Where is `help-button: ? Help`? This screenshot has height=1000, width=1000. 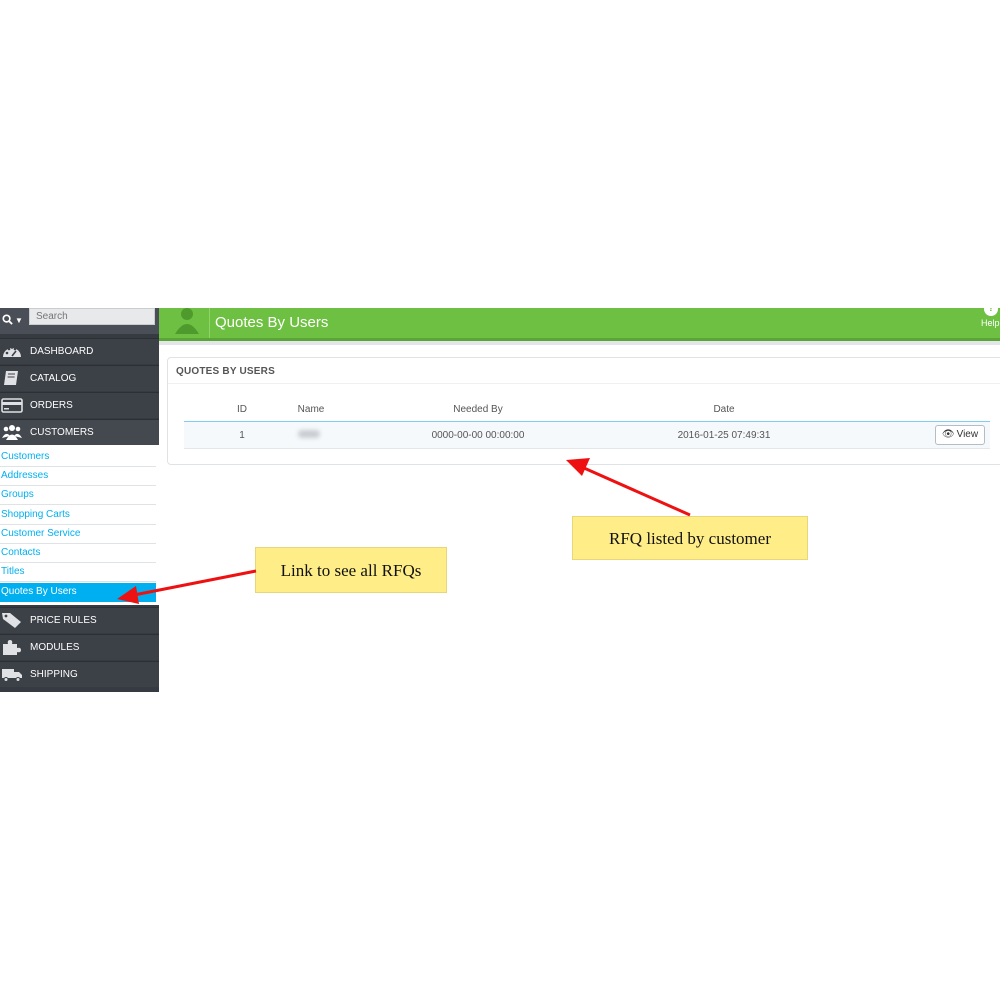 help-button: ? Help is located at coordinates (989, 323).